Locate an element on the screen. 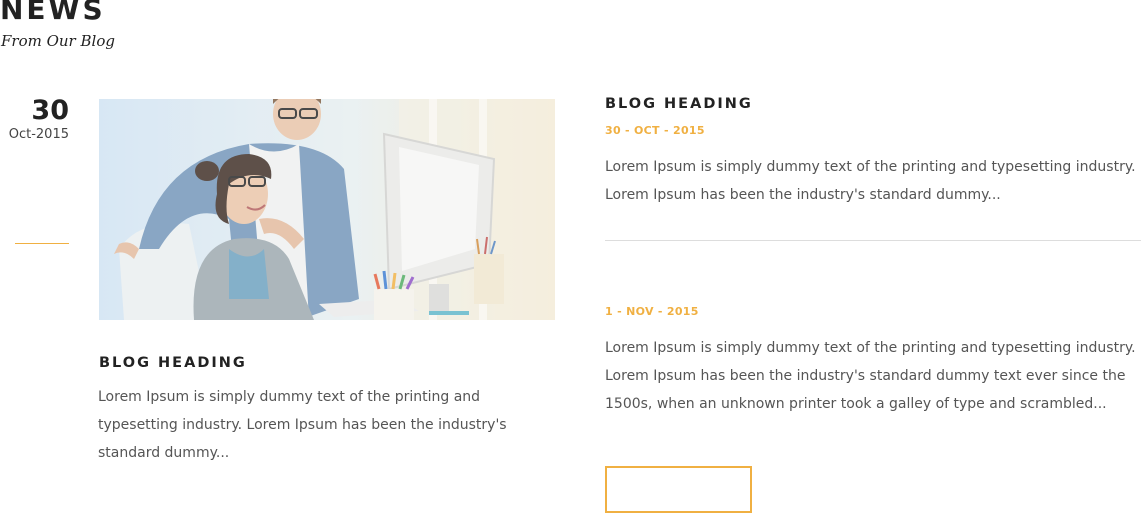  featured-post-heading: BLOG HEADING is located at coordinates (173, 363).